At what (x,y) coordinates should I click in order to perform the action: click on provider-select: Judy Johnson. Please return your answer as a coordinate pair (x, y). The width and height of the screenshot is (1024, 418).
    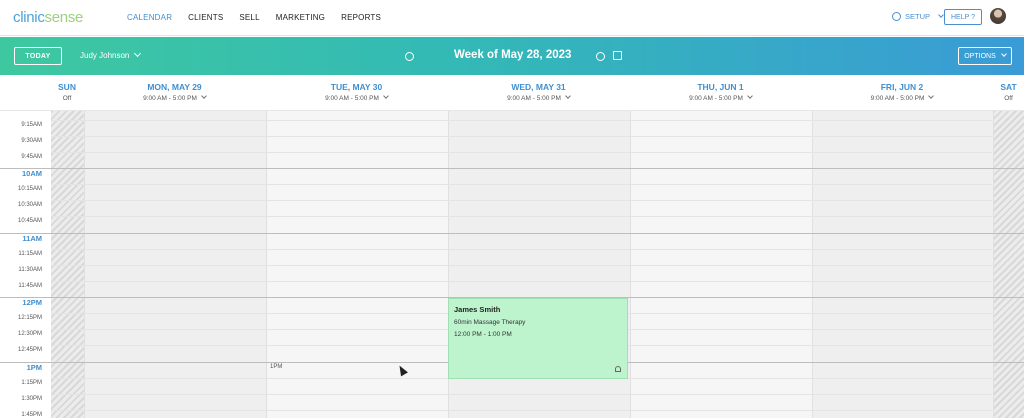
    Looking at the image, I should click on (111, 54).